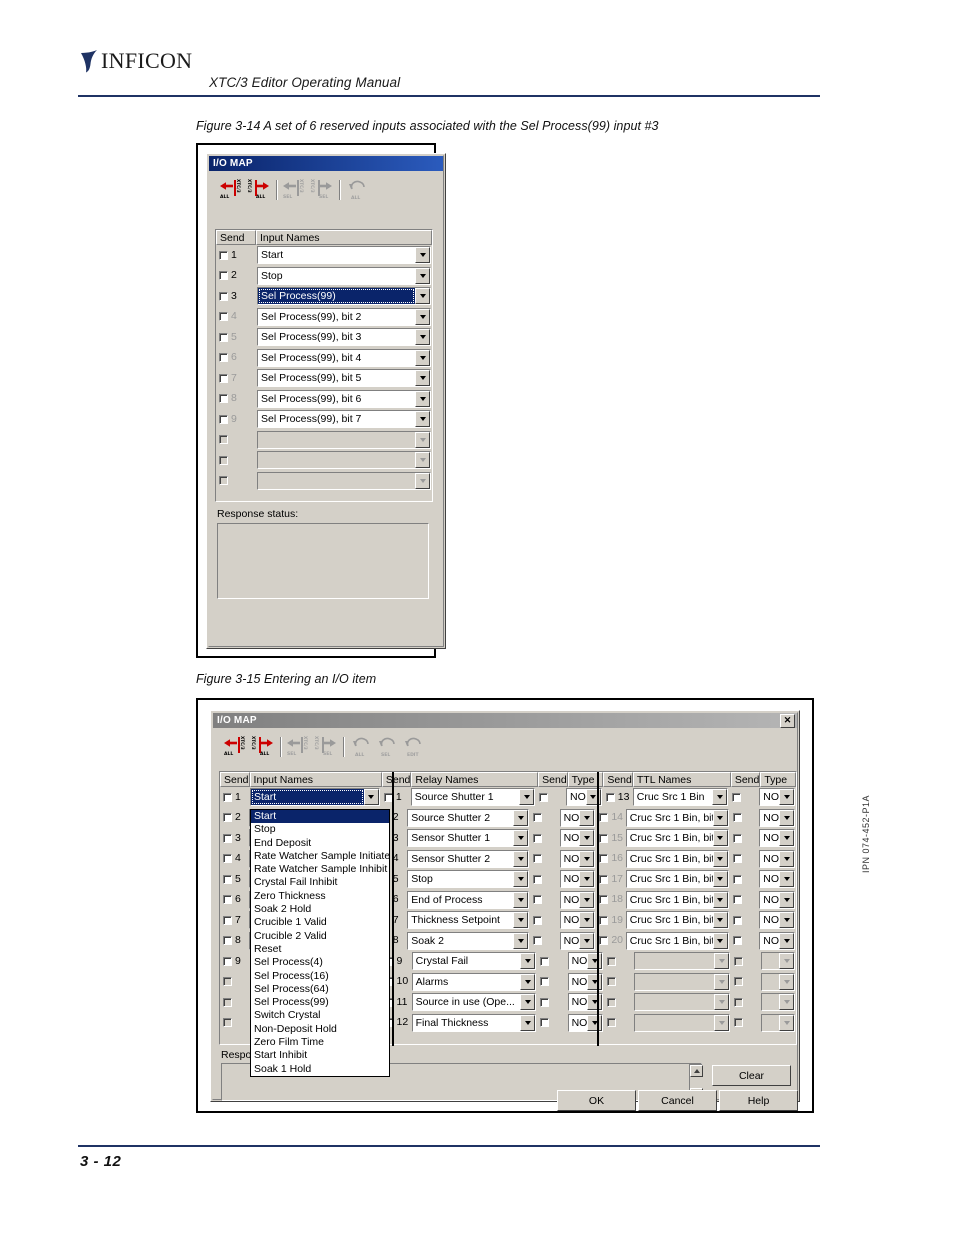 The image size is (954, 1235). Describe the element at coordinates (344, 357) in the screenshot. I see `combobox: Sel Process(99), bit 4` at that location.